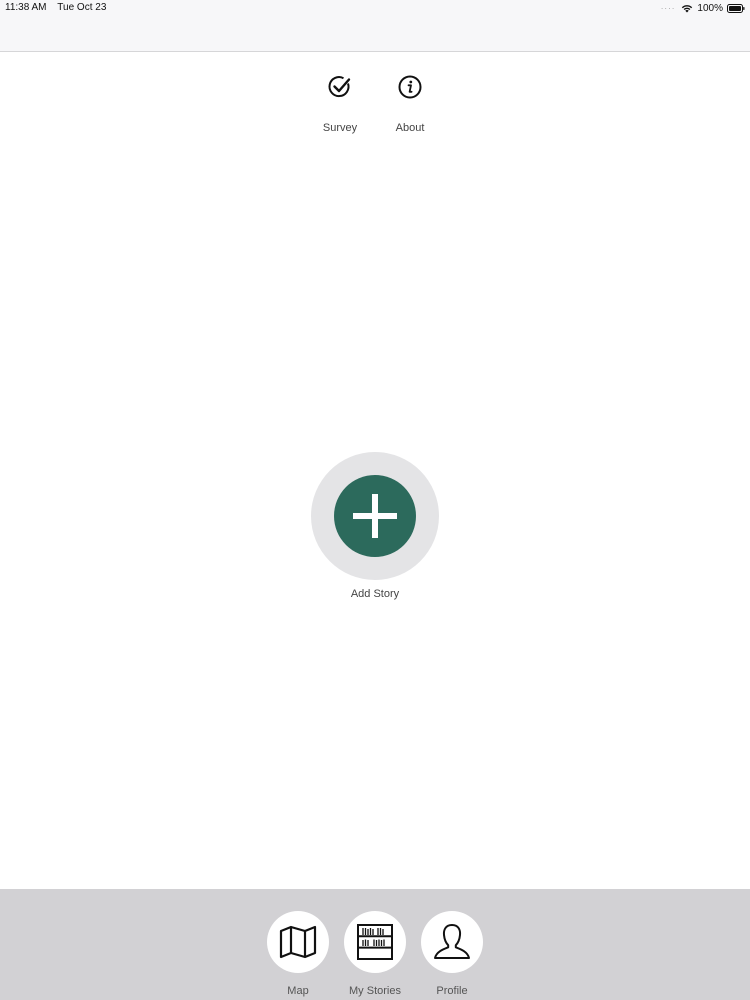 The image size is (750, 1000). I want to click on tab-map-circle, so click(298, 942).